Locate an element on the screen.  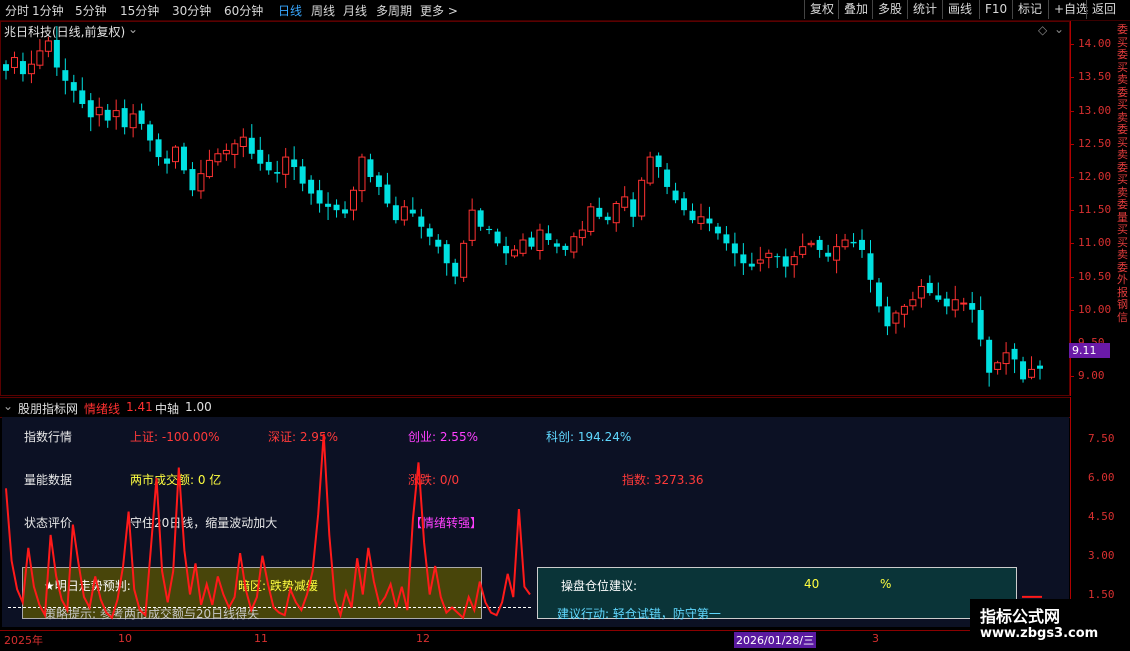
current-price-label: 9.11 is located at coordinates (1089, 350).